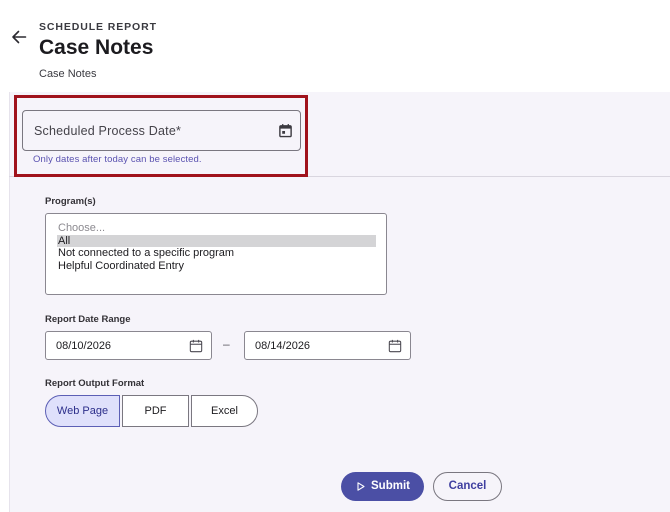 The width and height of the screenshot is (670, 512). What do you see at coordinates (390, 486) in the screenshot?
I see `submit-label: Submit` at bounding box center [390, 486].